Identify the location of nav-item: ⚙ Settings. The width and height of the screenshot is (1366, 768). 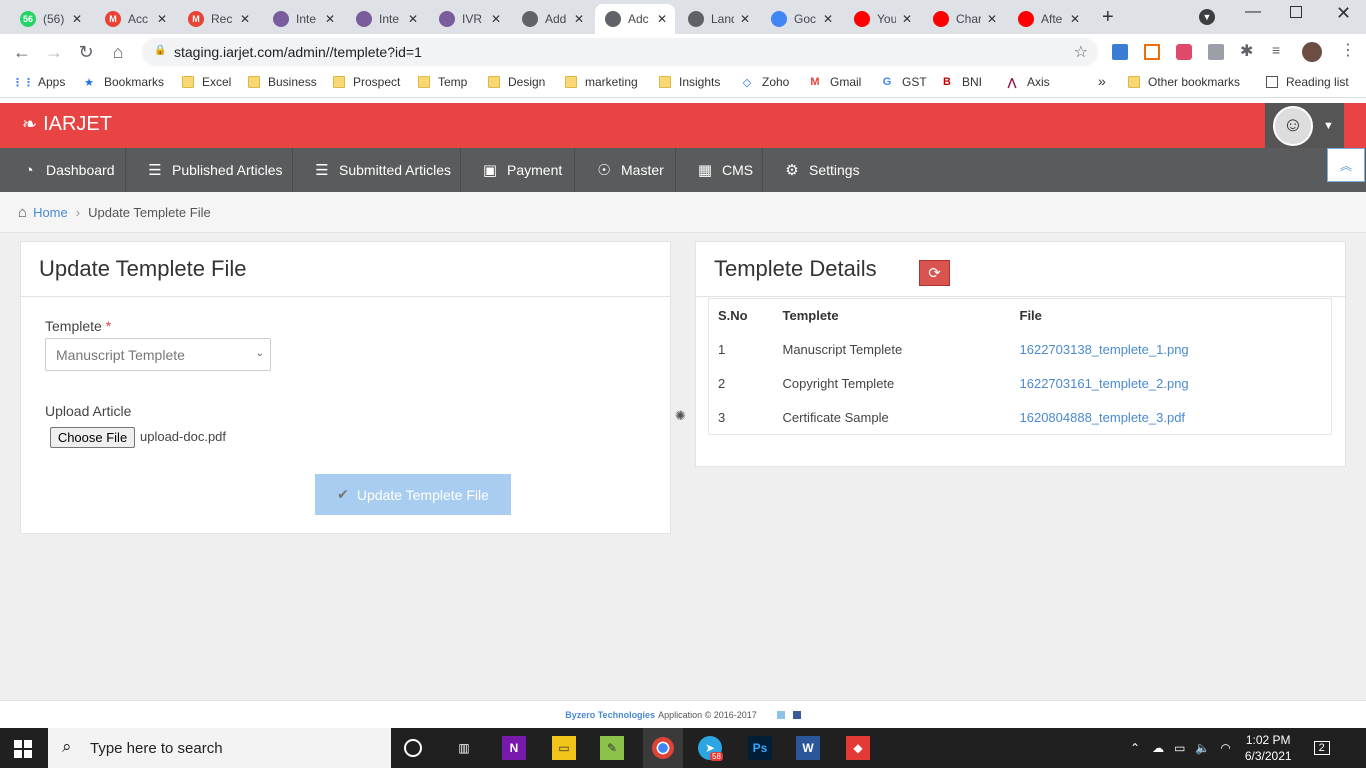
(812, 170).